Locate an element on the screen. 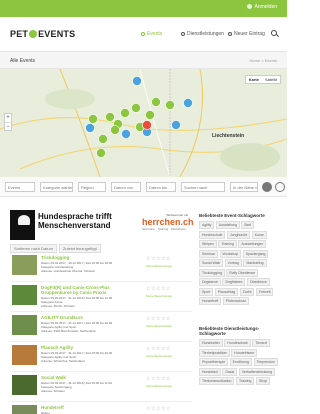  tag-link: Seminar is located at coordinates (209, 253).